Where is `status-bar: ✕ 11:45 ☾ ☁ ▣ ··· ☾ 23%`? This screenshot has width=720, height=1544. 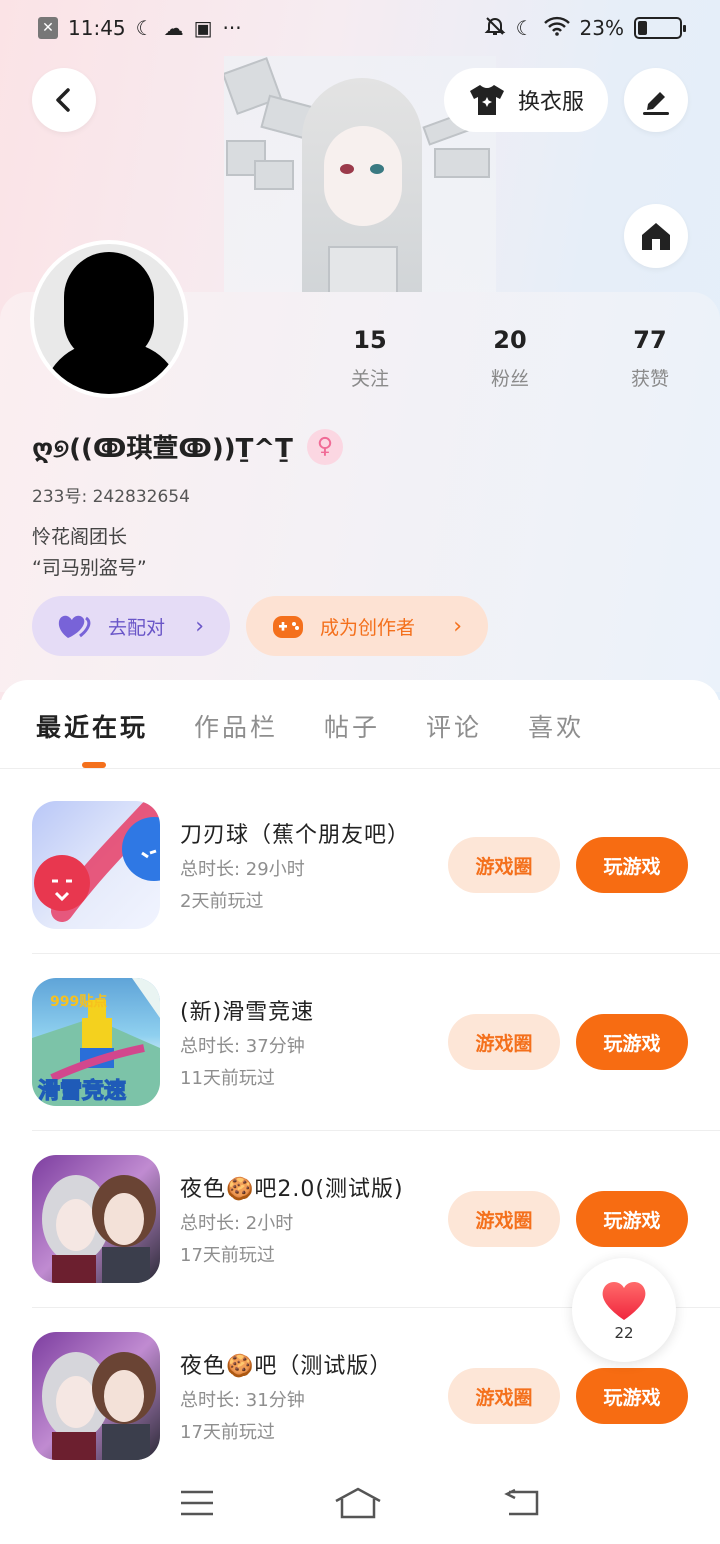 status-bar: ✕ 11:45 ☾ ☁ ▣ ··· ☾ 23% is located at coordinates (360, 28).